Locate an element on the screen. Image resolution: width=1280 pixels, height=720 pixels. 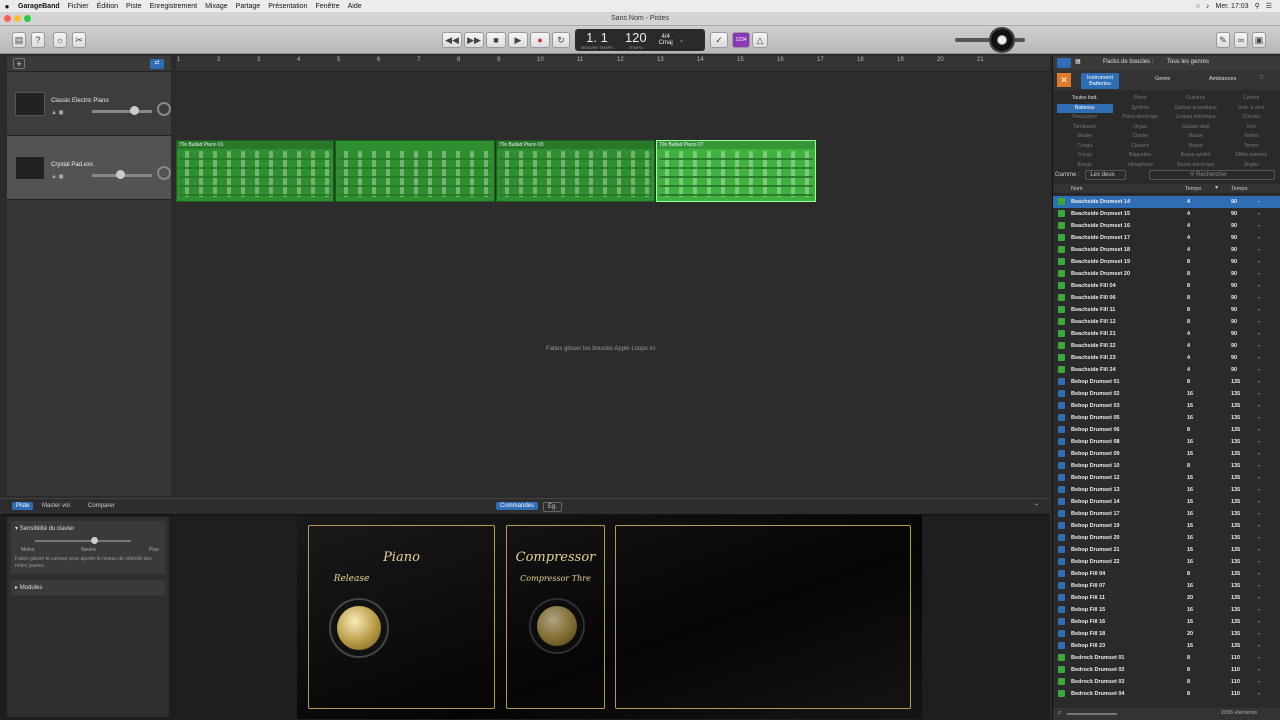
search-icon: ⚲ is located at coordinates (1257, 6).